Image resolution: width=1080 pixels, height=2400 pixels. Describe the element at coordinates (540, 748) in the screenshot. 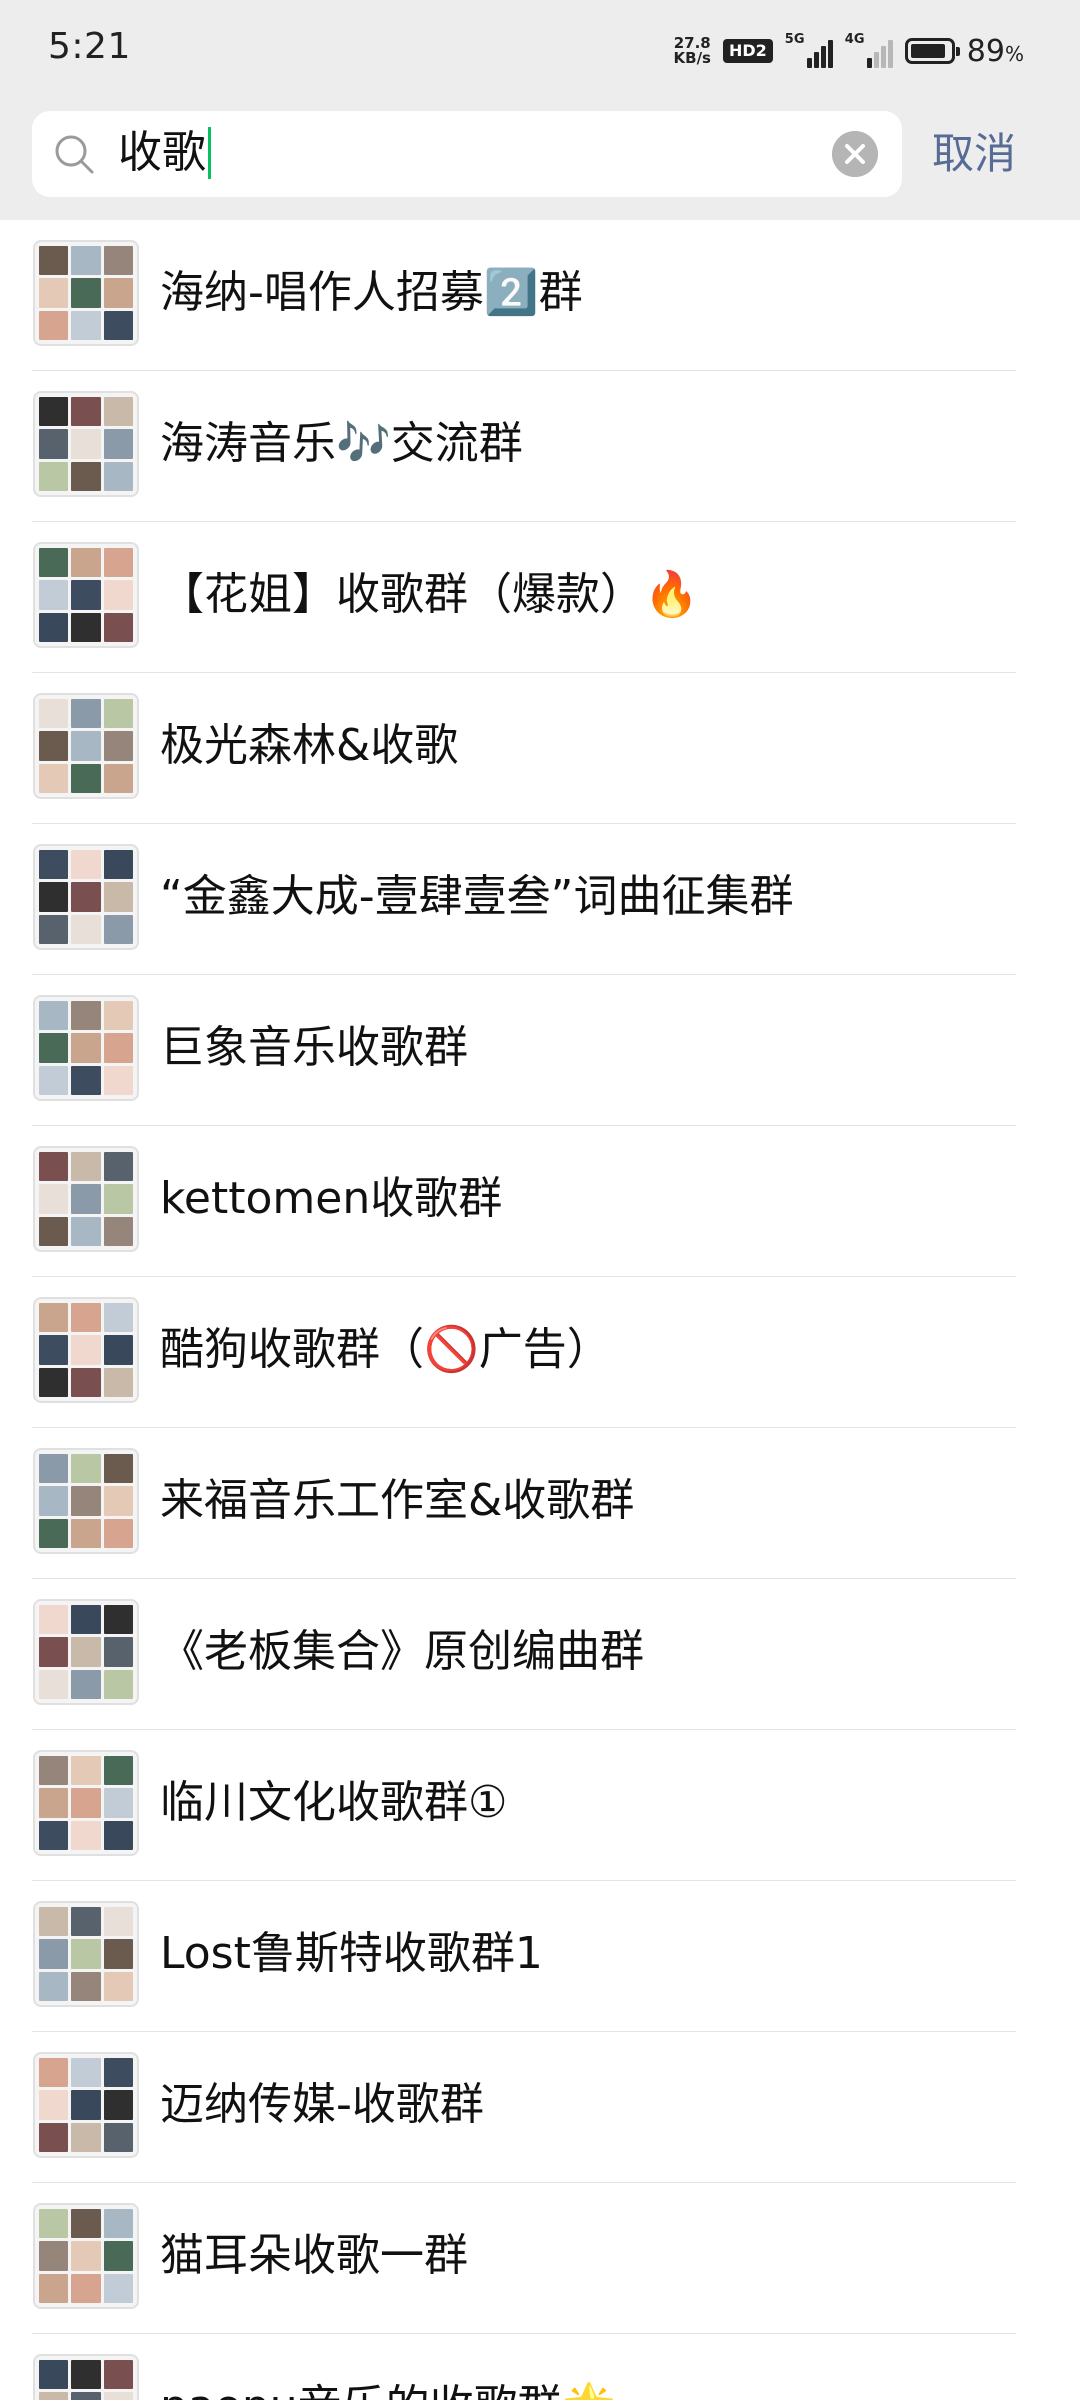

I see `list-item: 极光森林&收歌` at that location.